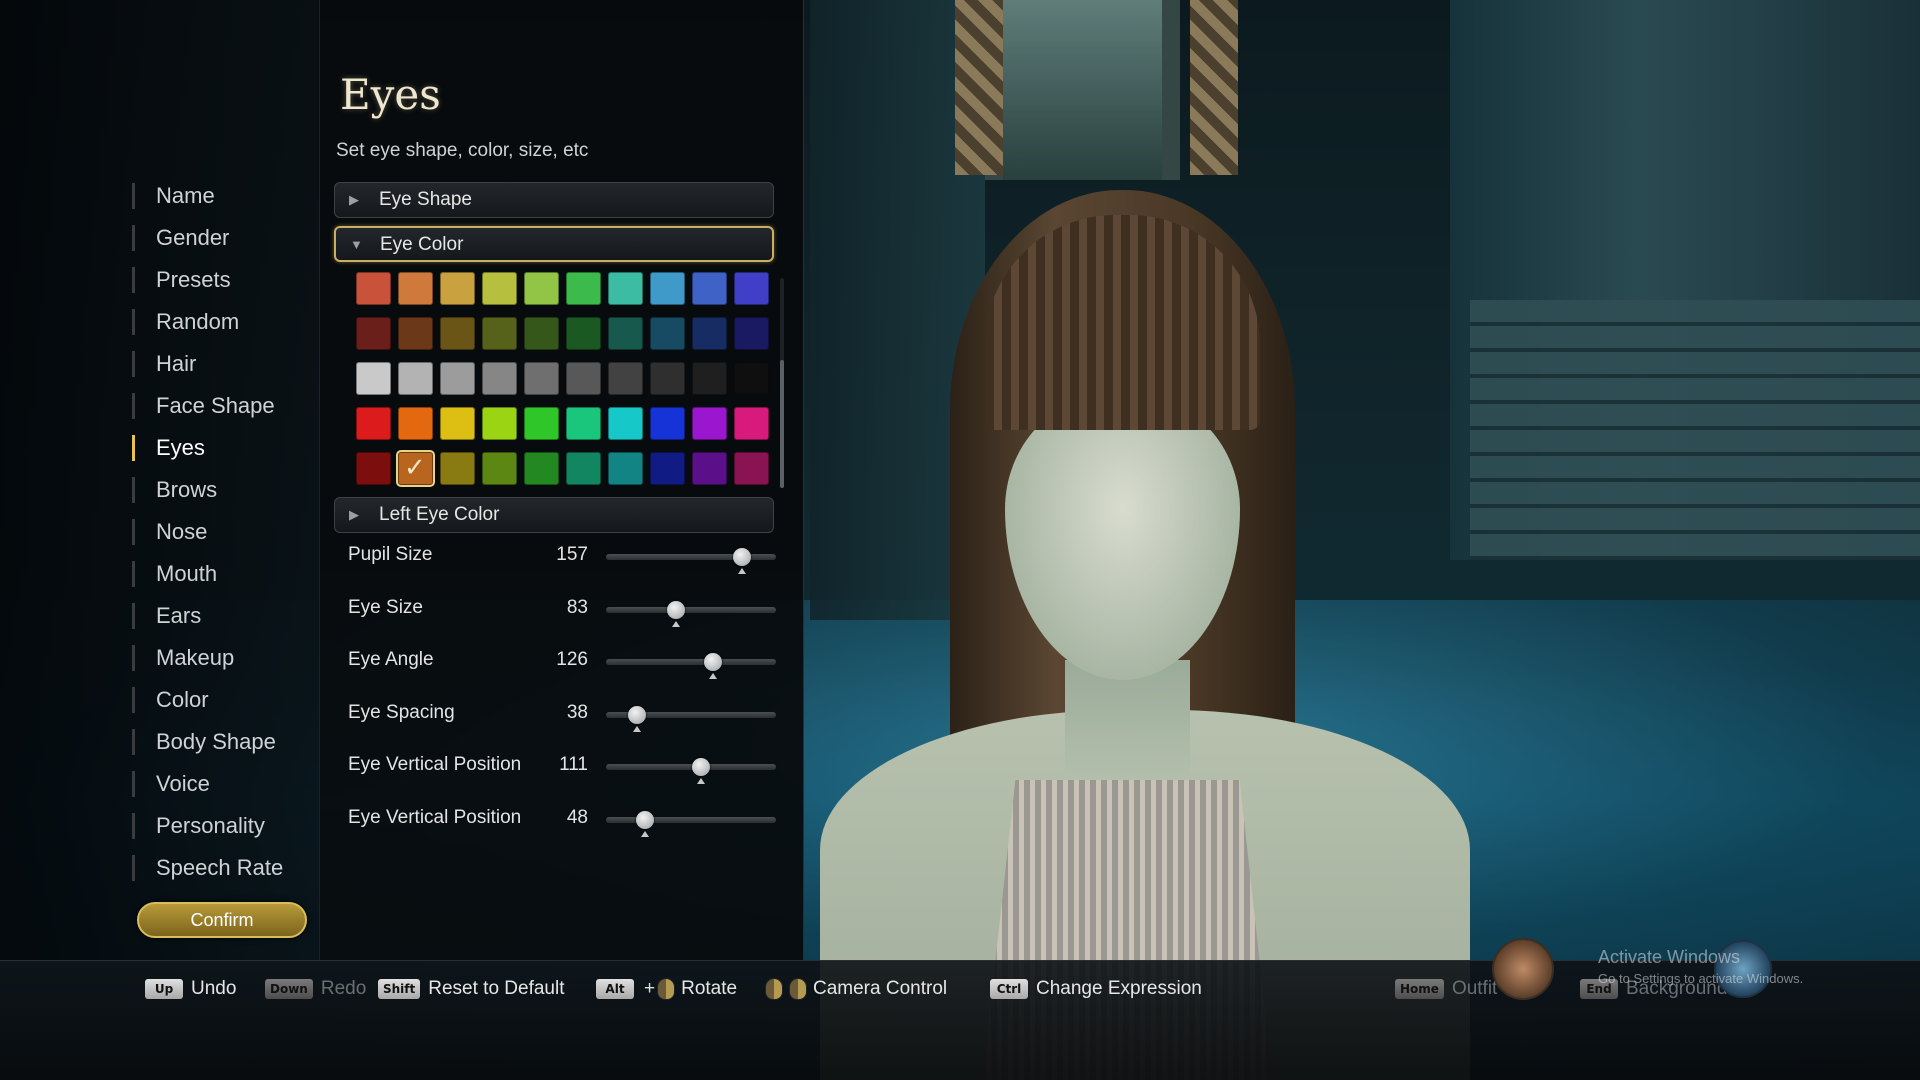  I want to click on hint-label: Redo, so click(343, 988).